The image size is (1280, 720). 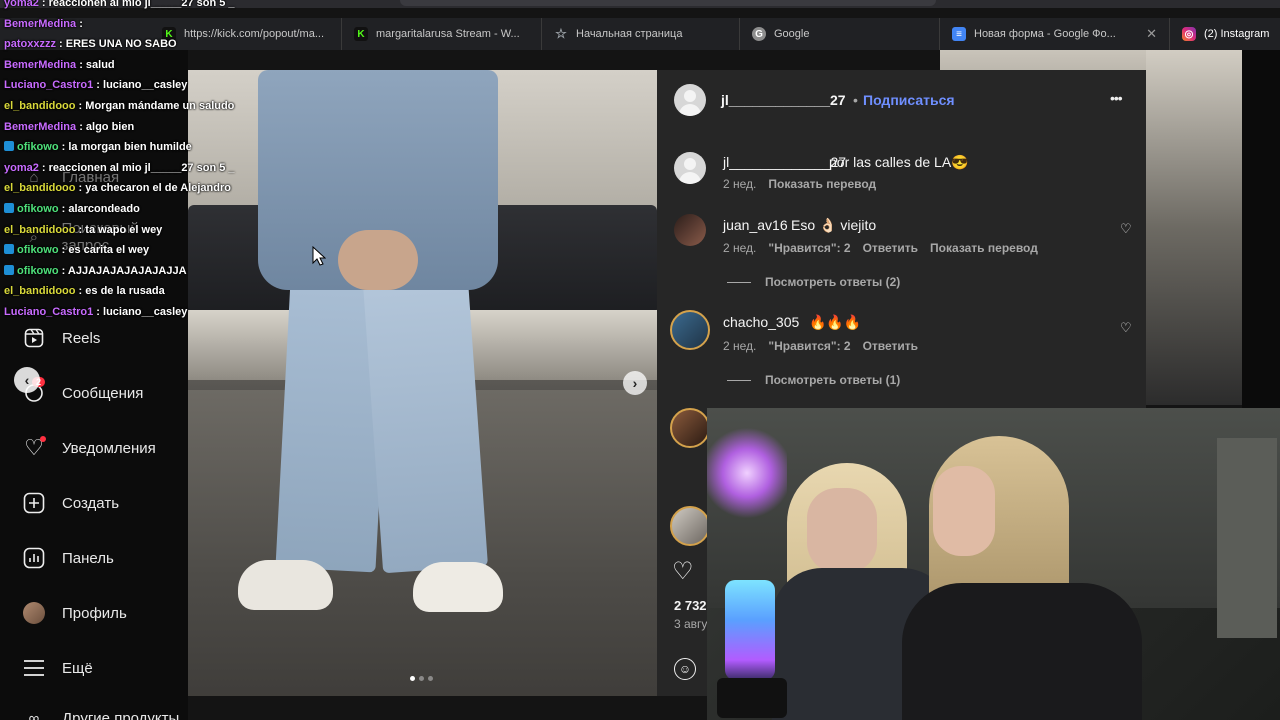 What do you see at coordinates (1261, 229) in the screenshot?
I see `background-dark-edge` at bounding box center [1261, 229].